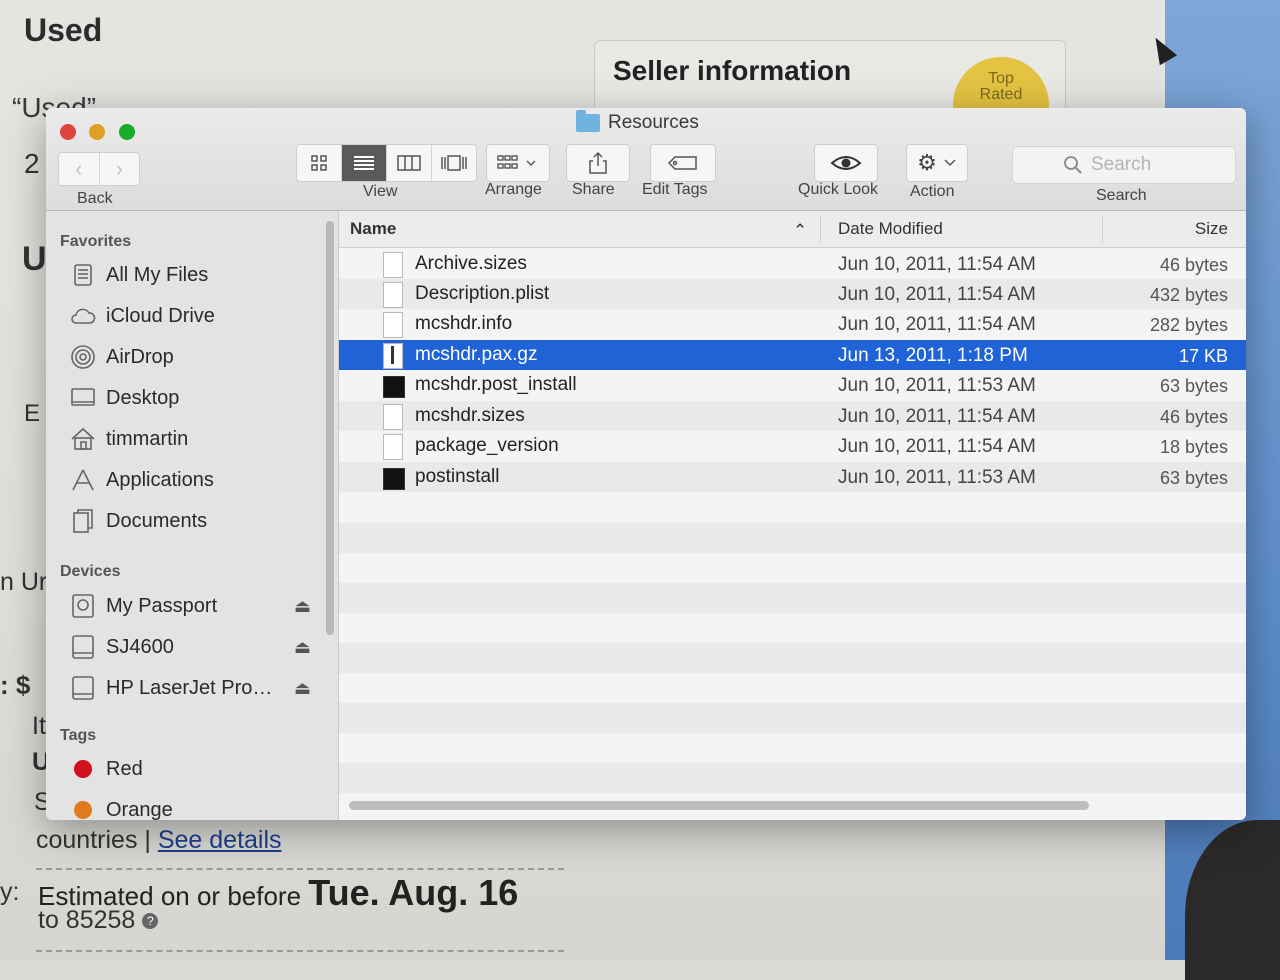  What do you see at coordinates (890, 229) in the screenshot?
I see `column-header-date: Date Modified` at bounding box center [890, 229].